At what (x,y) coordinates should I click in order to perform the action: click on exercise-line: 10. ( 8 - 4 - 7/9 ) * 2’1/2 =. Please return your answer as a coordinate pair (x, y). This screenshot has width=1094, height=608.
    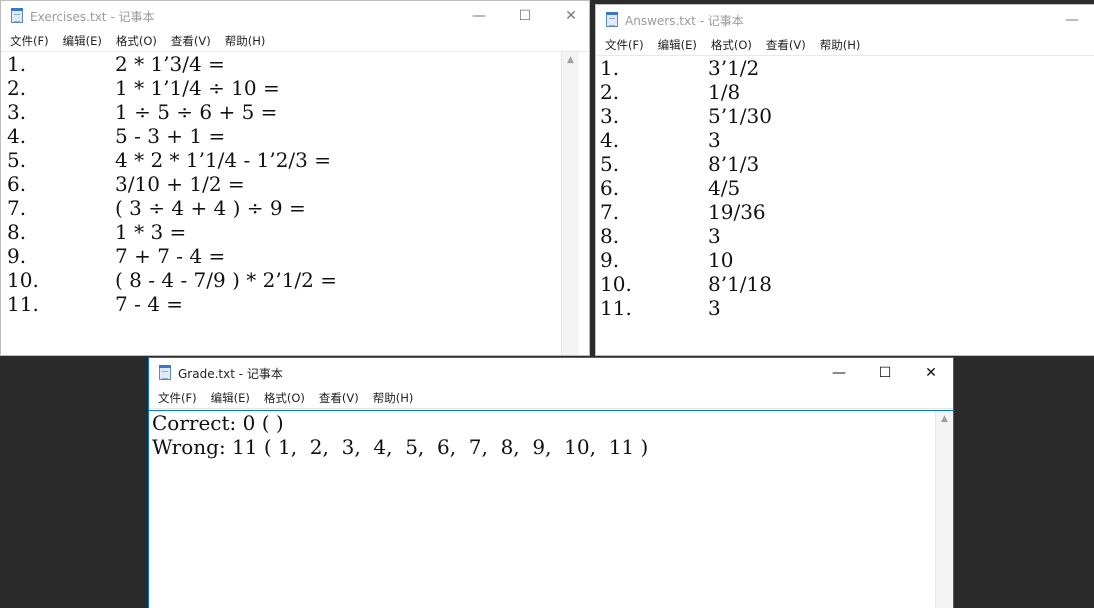
    Looking at the image, I should click on (298, 280).